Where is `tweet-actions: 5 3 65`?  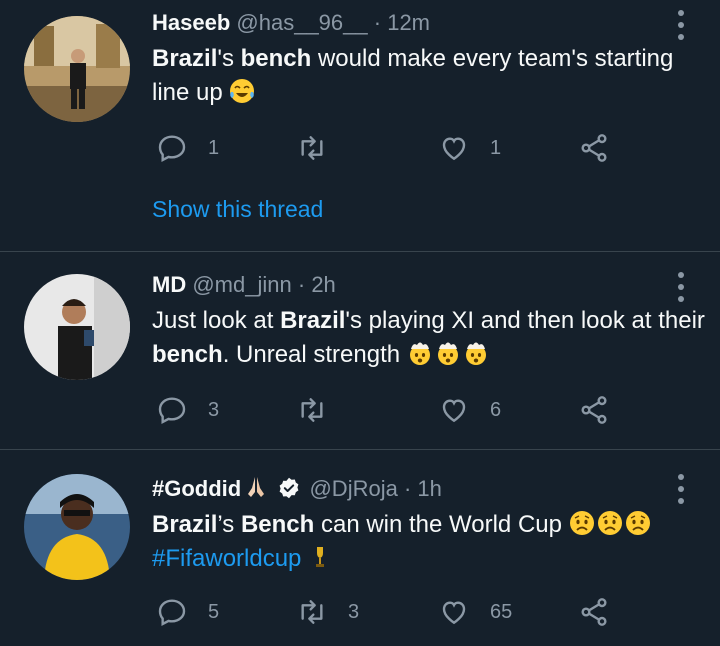
tweet-actions: 5 3 65 is located at coordinates (412, 612).